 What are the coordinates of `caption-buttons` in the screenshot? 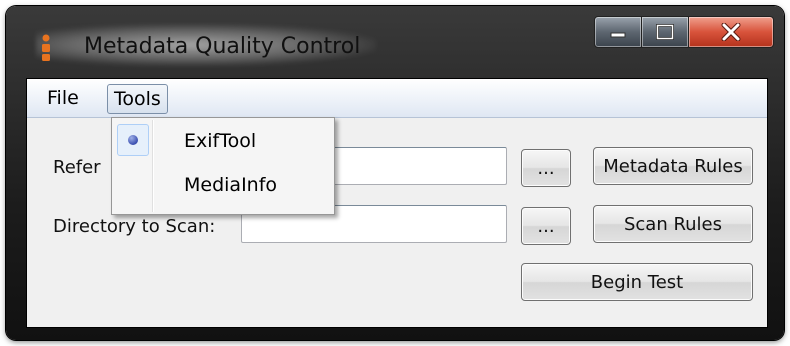 It's located at (684, 32).